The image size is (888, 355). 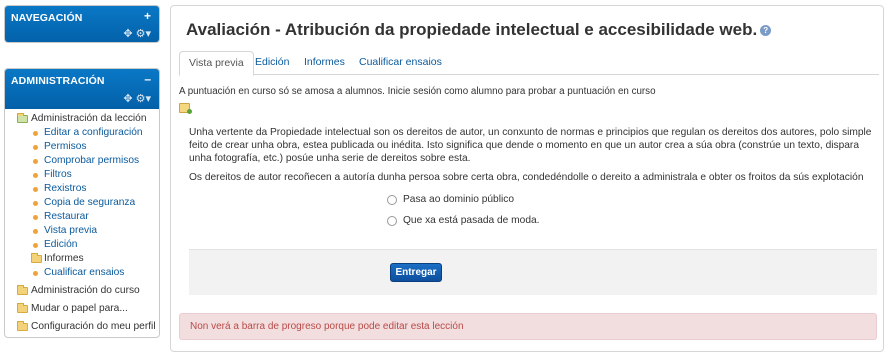 I want to click on administration-block-title: ADMINISTRACIÓN, so click(x=58, y=81).